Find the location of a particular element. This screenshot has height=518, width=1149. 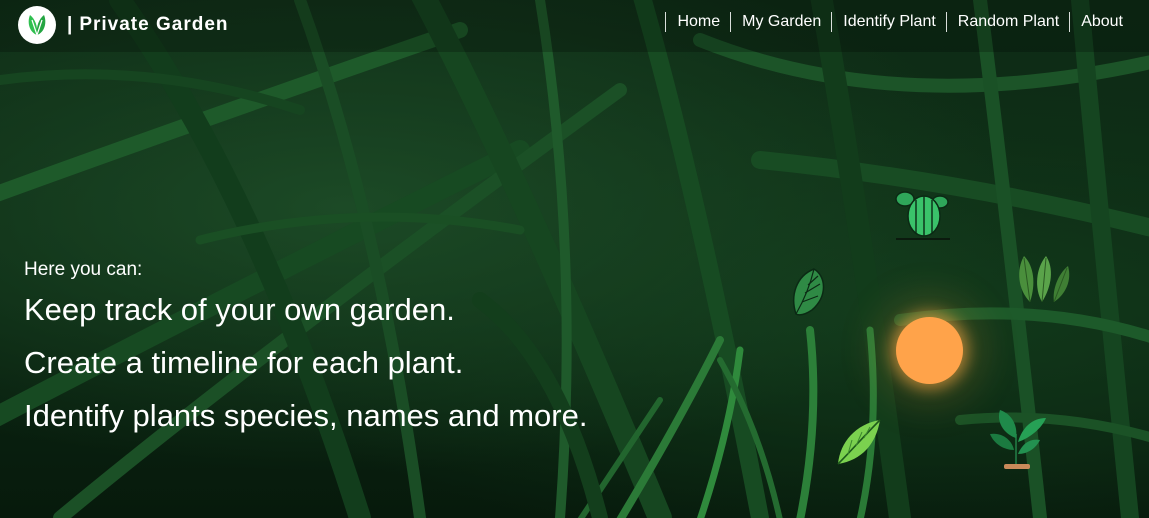

potted-plant-icon is located at coordinates (1018, 439).